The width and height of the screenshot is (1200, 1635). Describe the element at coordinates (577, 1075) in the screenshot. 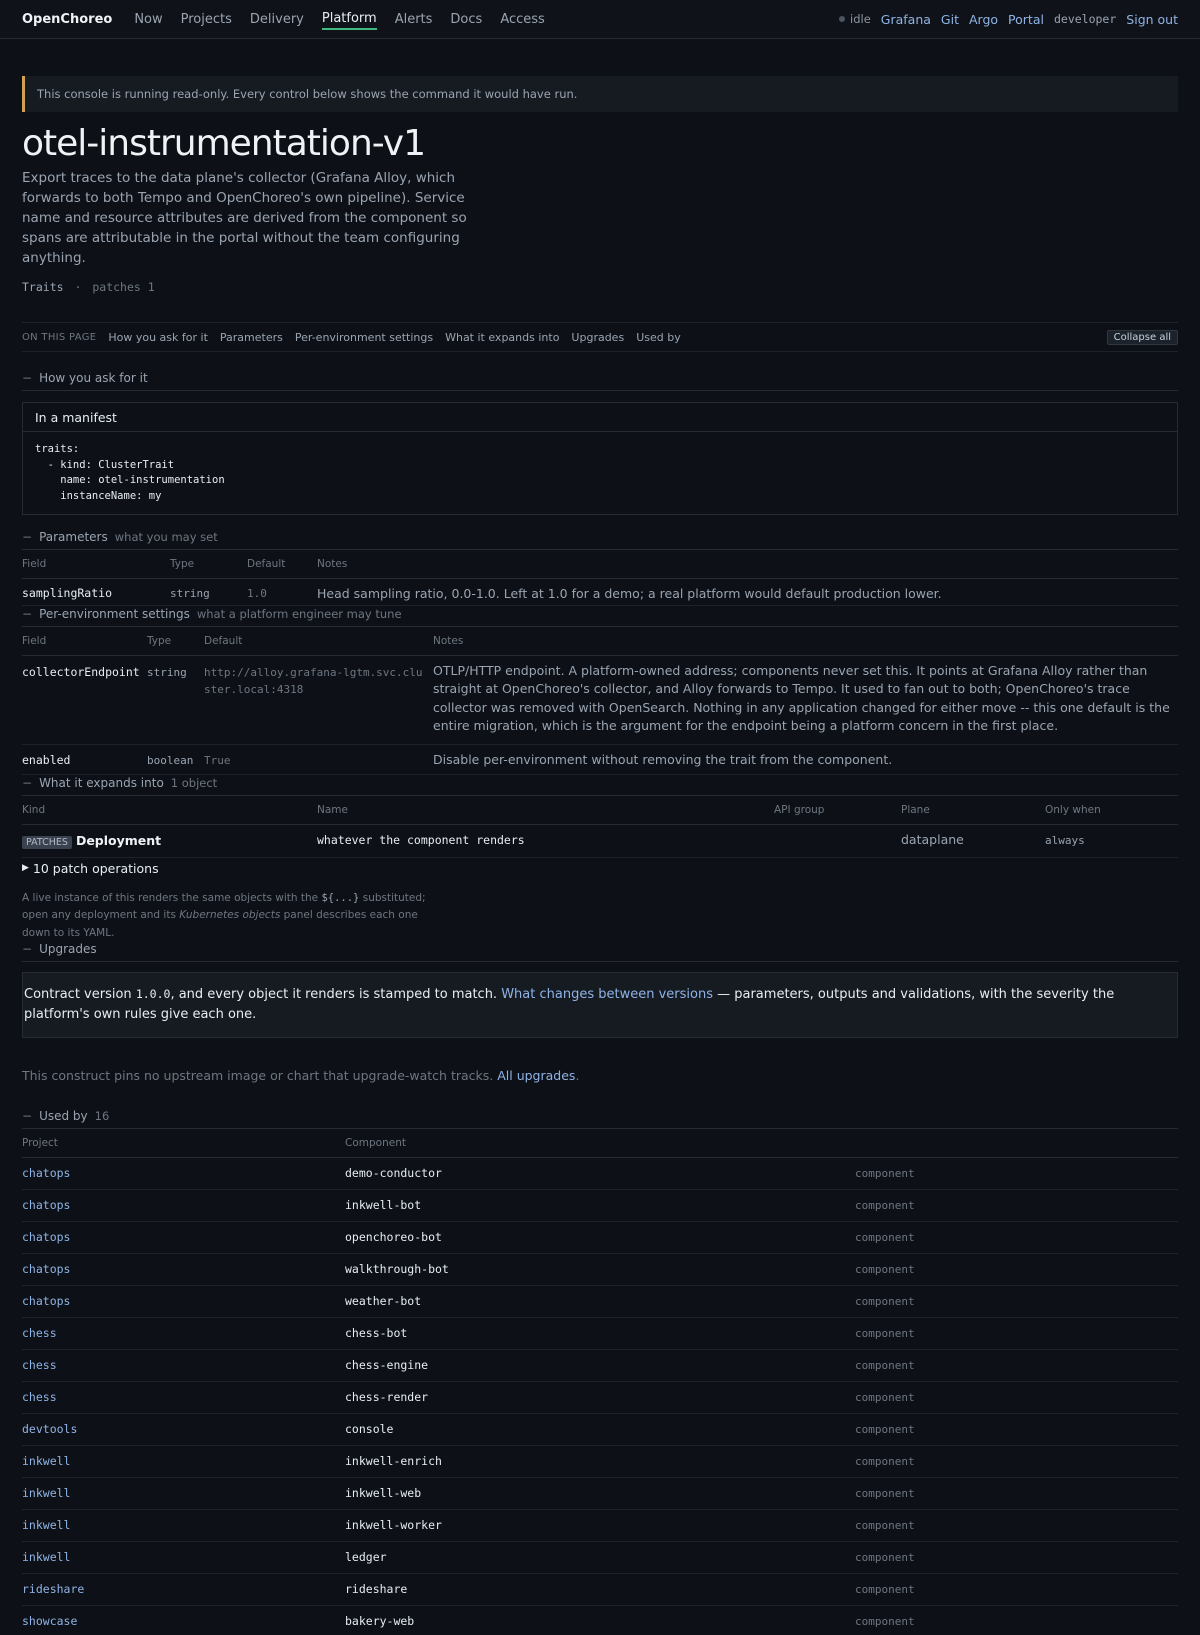

I see `pin-end: .` at that location.